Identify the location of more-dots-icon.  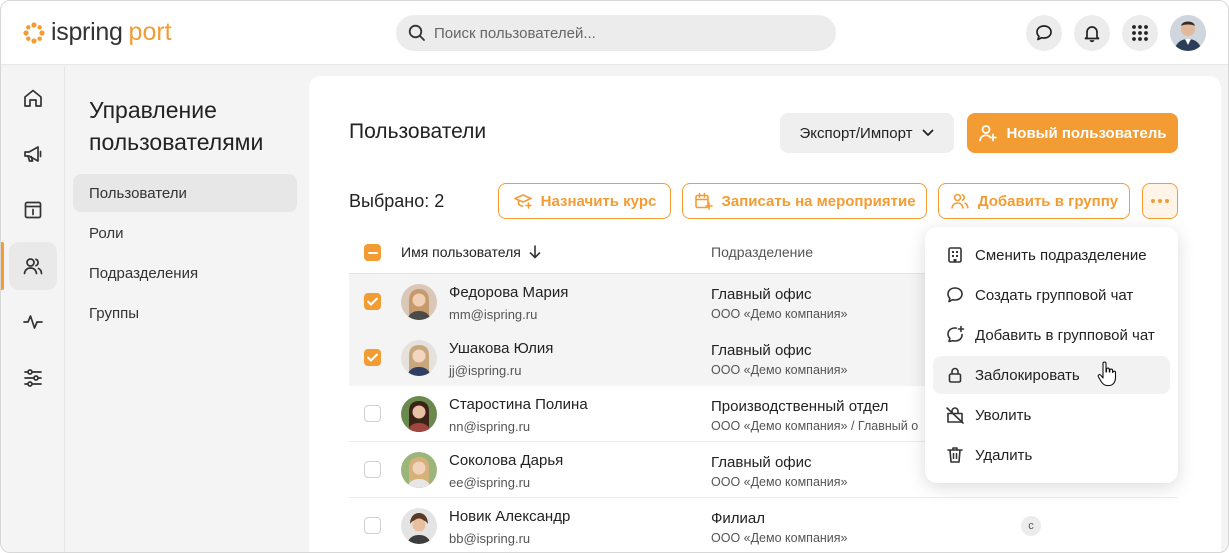
(1160, 201).